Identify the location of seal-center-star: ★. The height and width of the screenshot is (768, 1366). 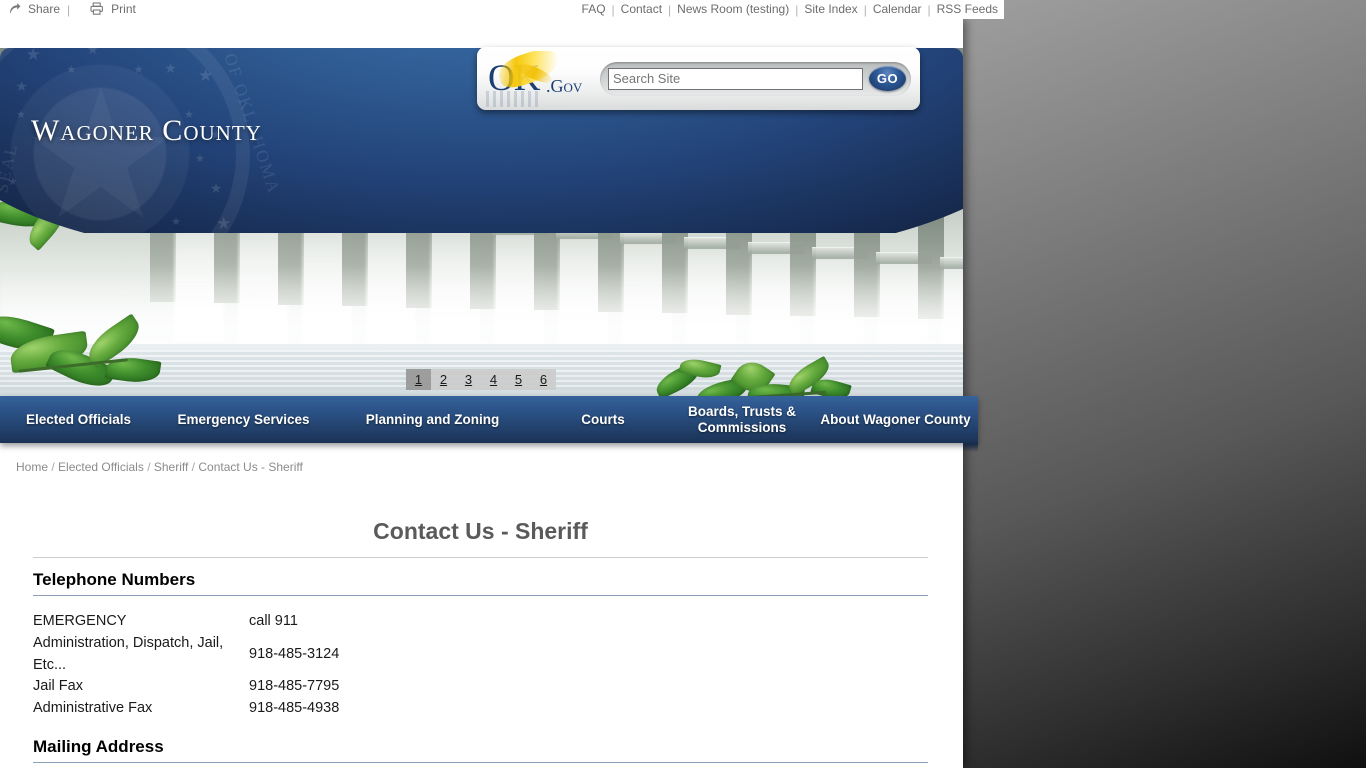
(101, 144).